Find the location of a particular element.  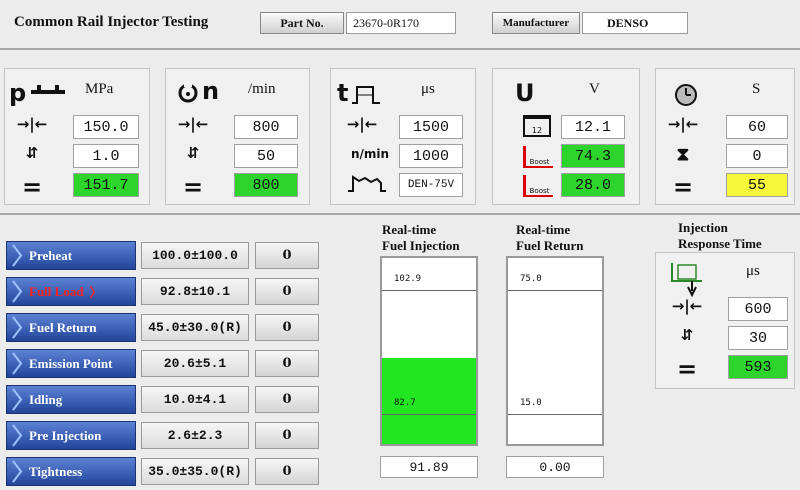

return-tube-title: Real-time Fuel Return is located at coordinates (550, 238).